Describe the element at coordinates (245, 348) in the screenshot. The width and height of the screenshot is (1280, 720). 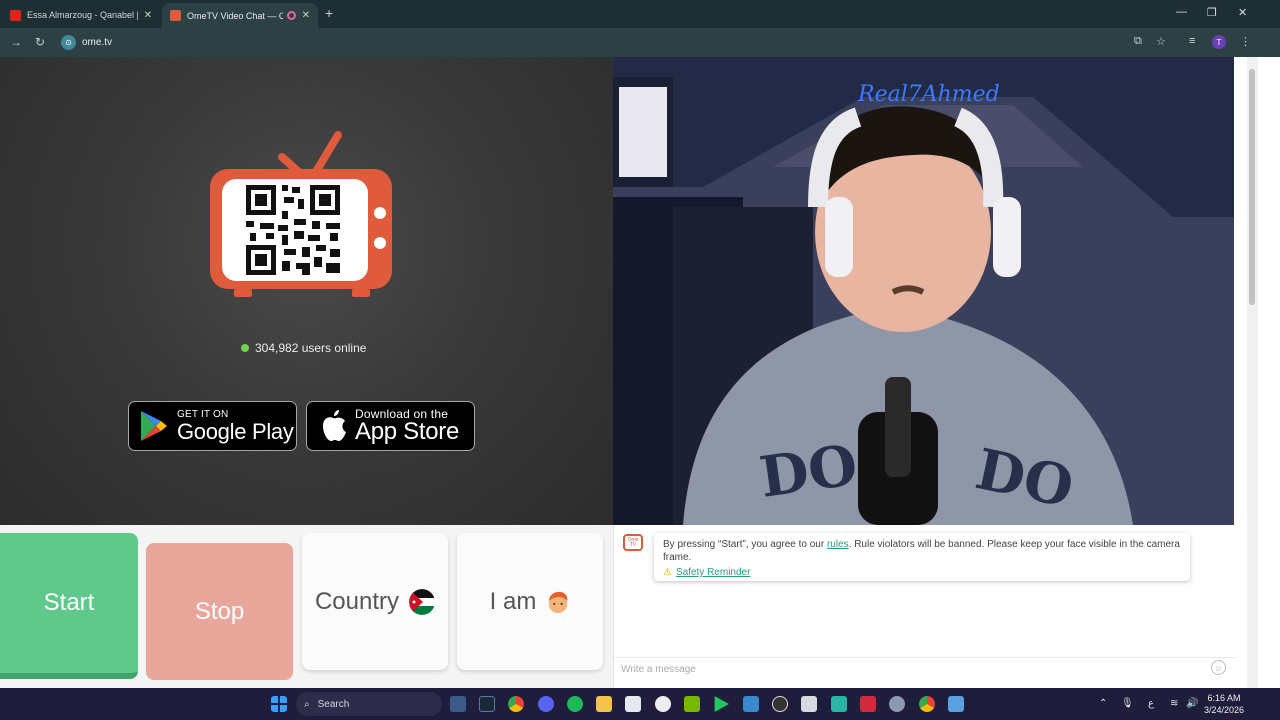
I see `online-status-dot` at that location.